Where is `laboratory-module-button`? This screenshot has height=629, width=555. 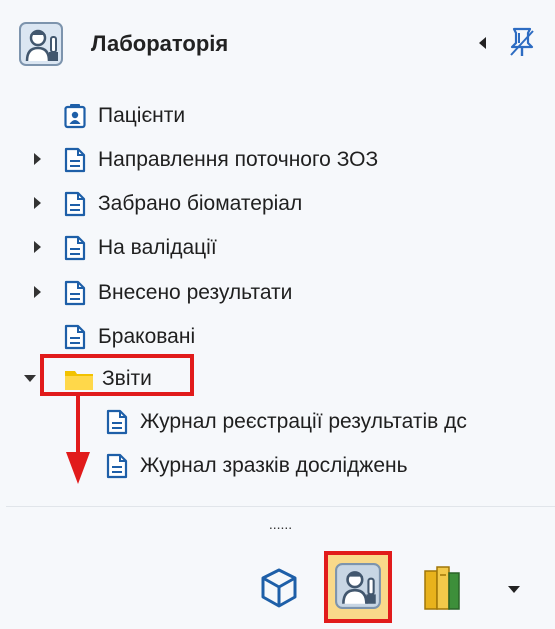
laboratory-module-button is located at coordinates (358, 587).